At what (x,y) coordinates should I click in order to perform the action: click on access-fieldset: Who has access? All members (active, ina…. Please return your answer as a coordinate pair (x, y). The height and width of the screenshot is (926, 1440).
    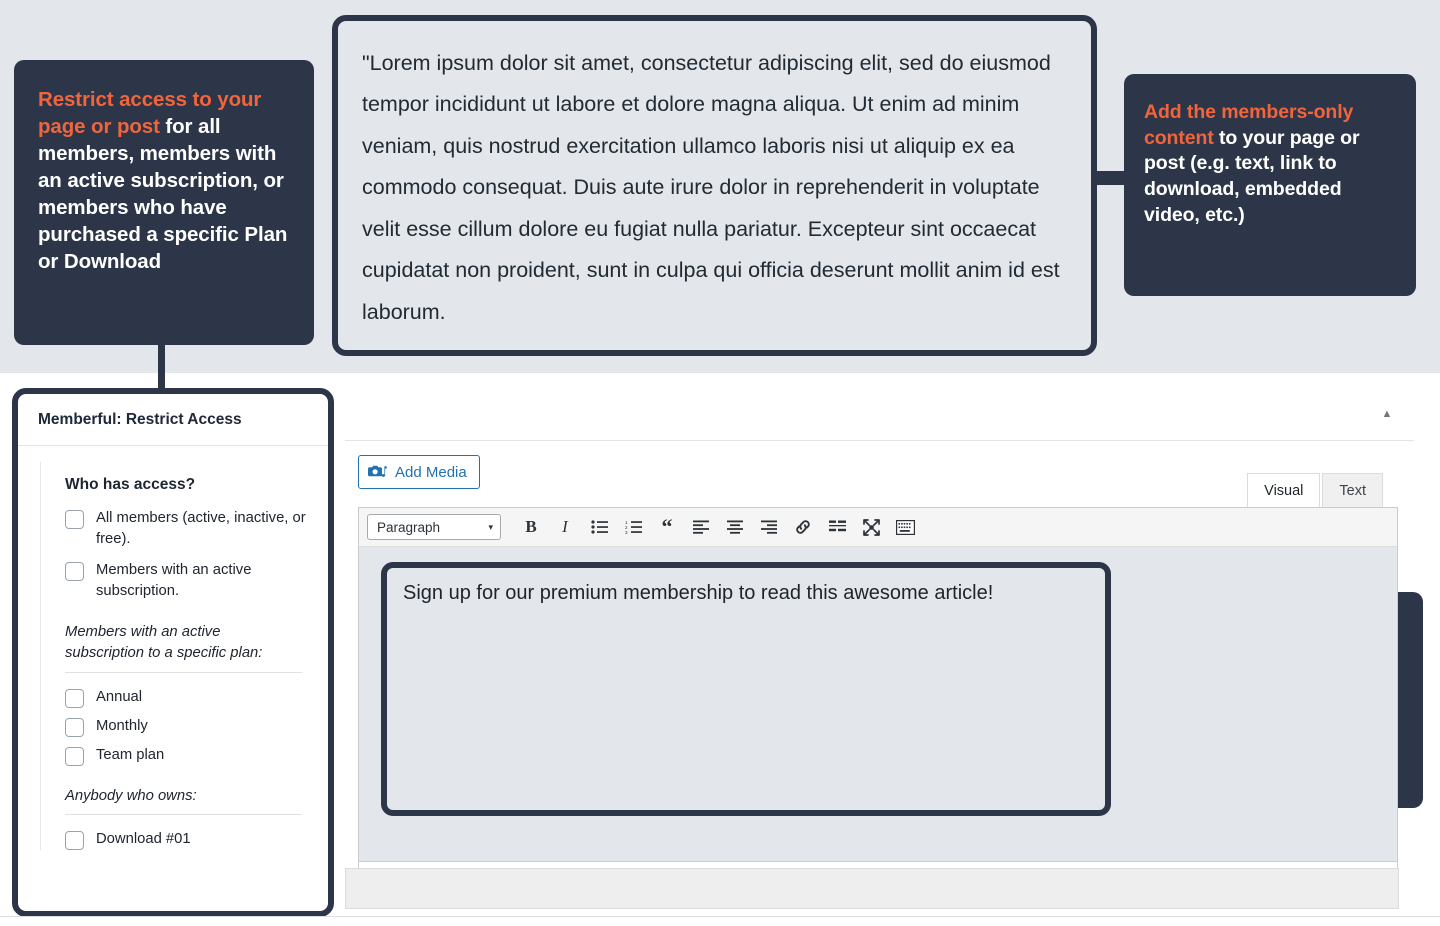
    Looking at the image, I should click on (179, 656).